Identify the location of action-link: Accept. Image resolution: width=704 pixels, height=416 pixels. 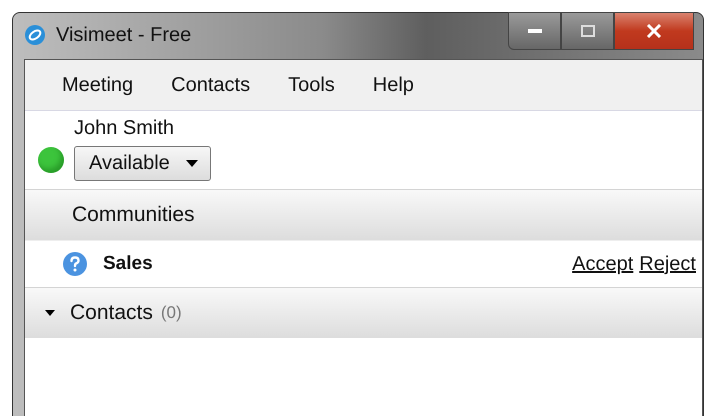
(603, 264).